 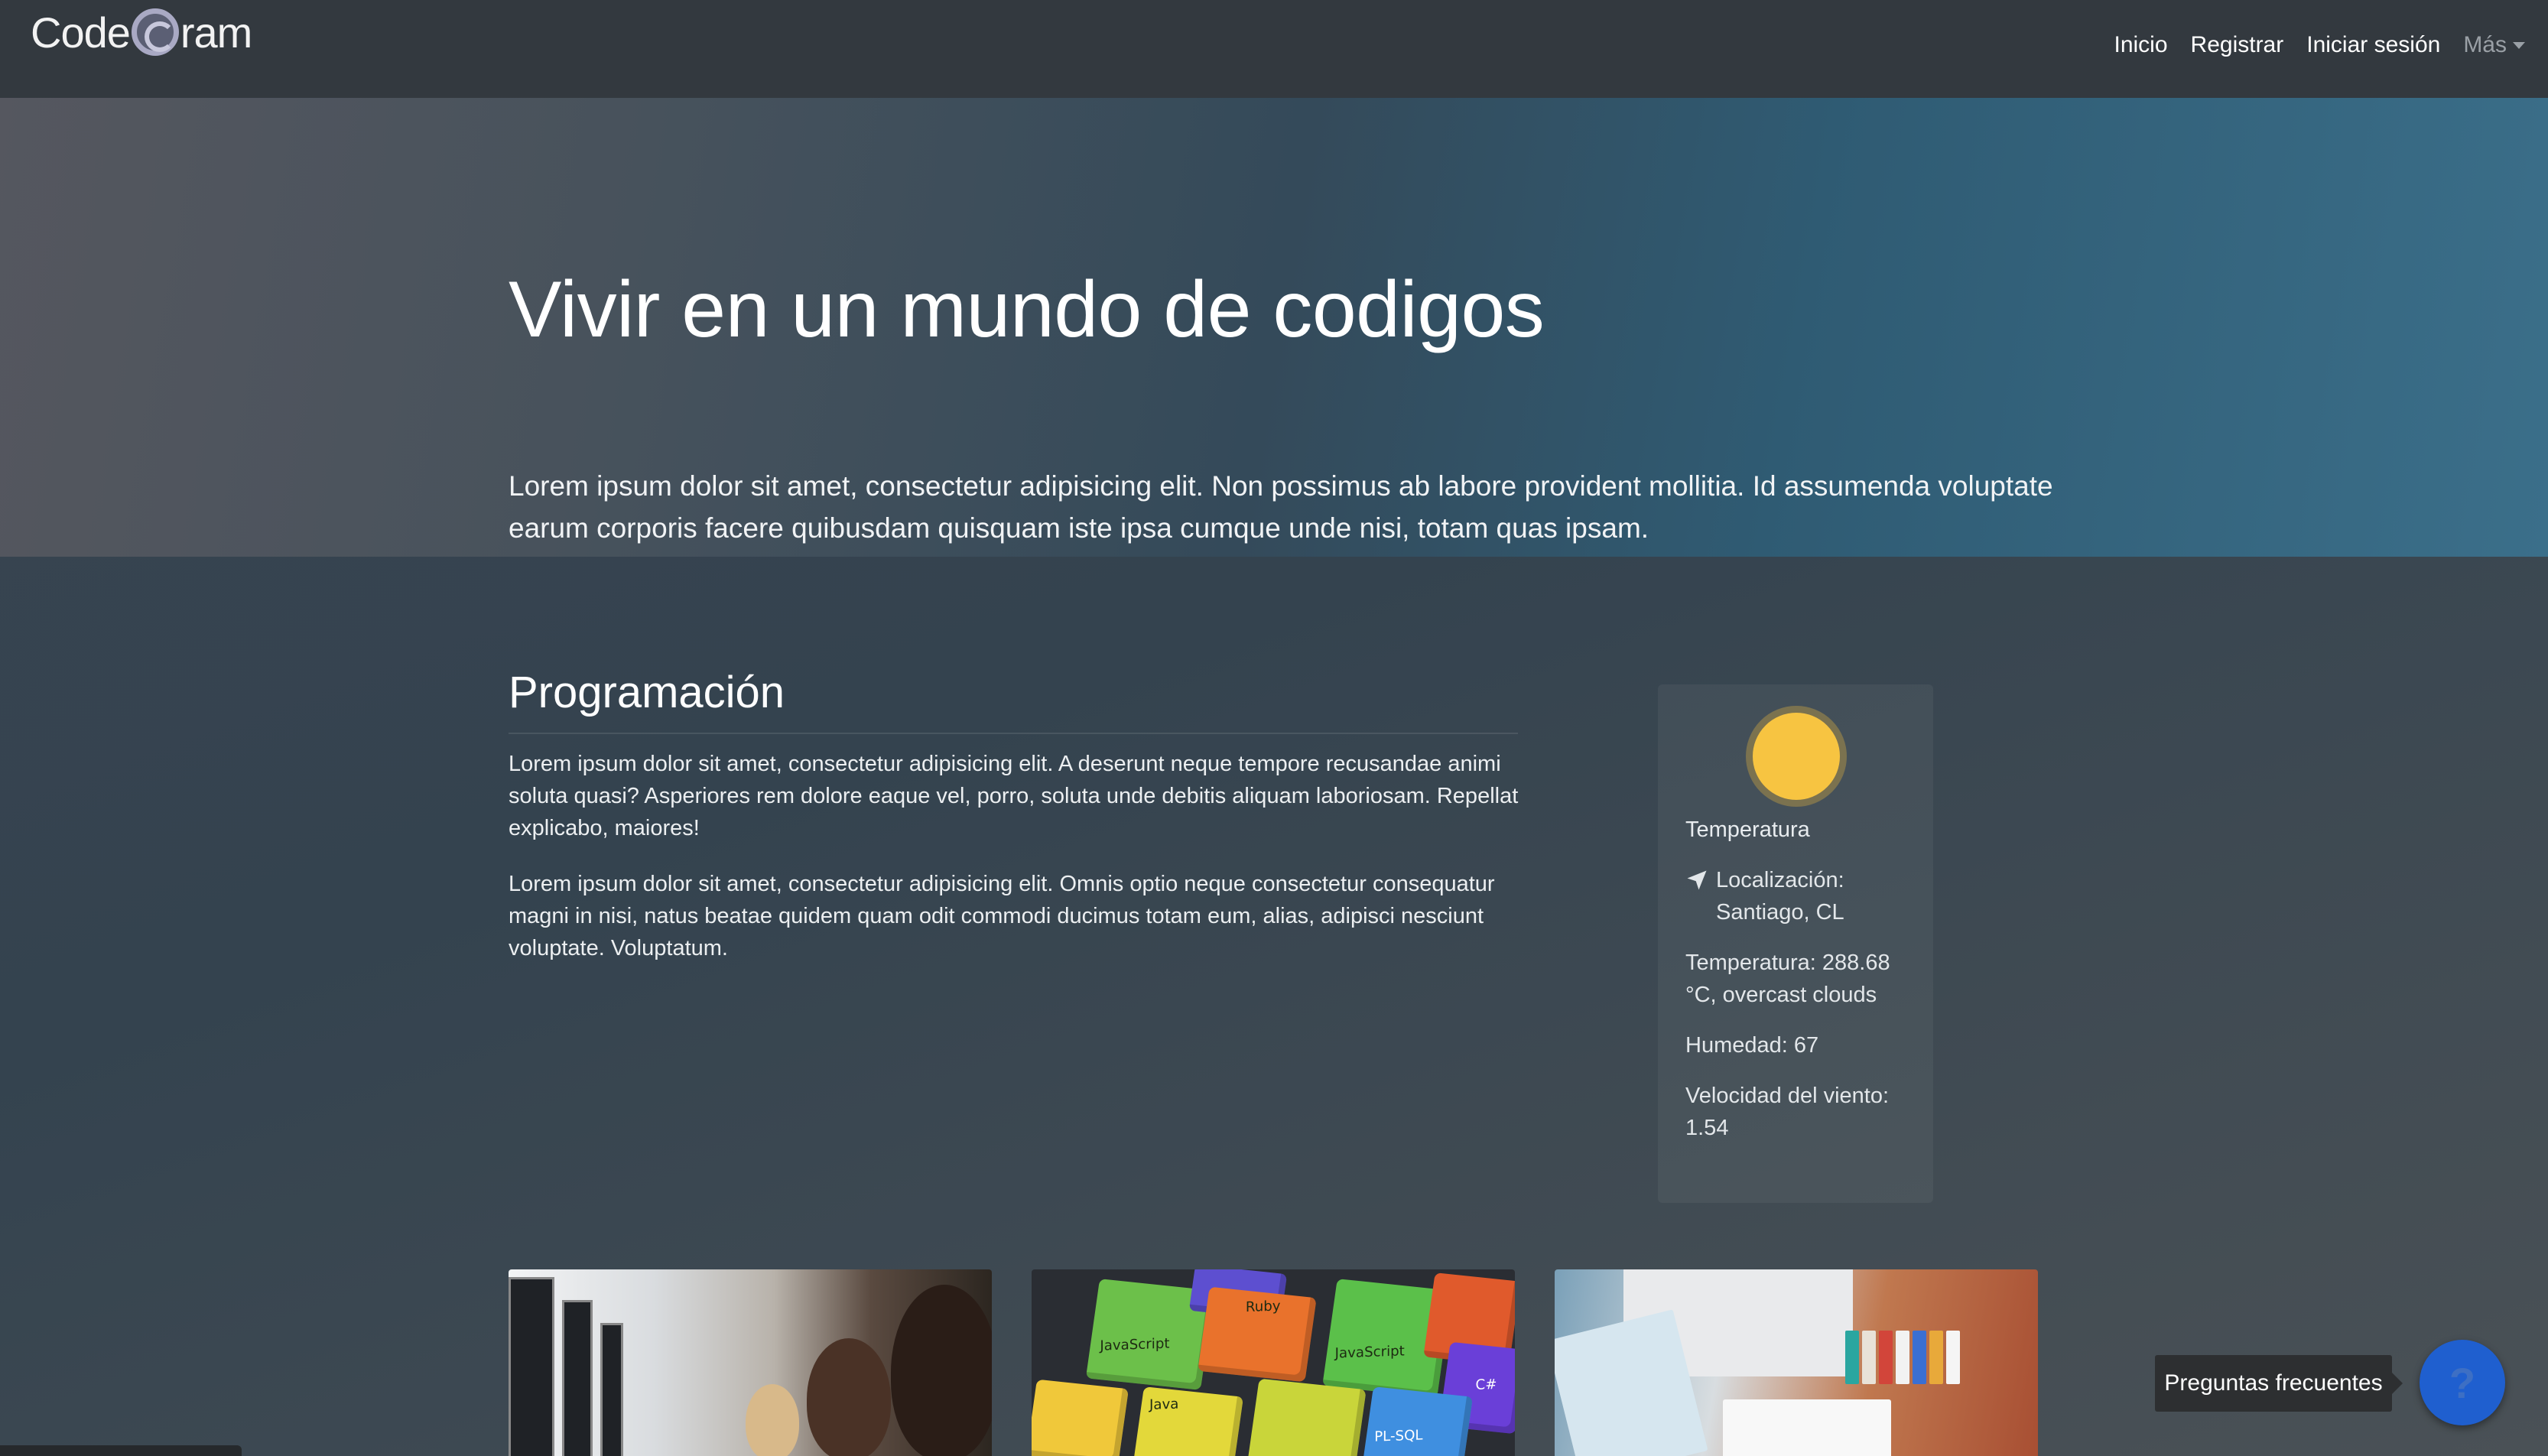 I want to click on question-icon: ?, so click(x=2462, y=1382).